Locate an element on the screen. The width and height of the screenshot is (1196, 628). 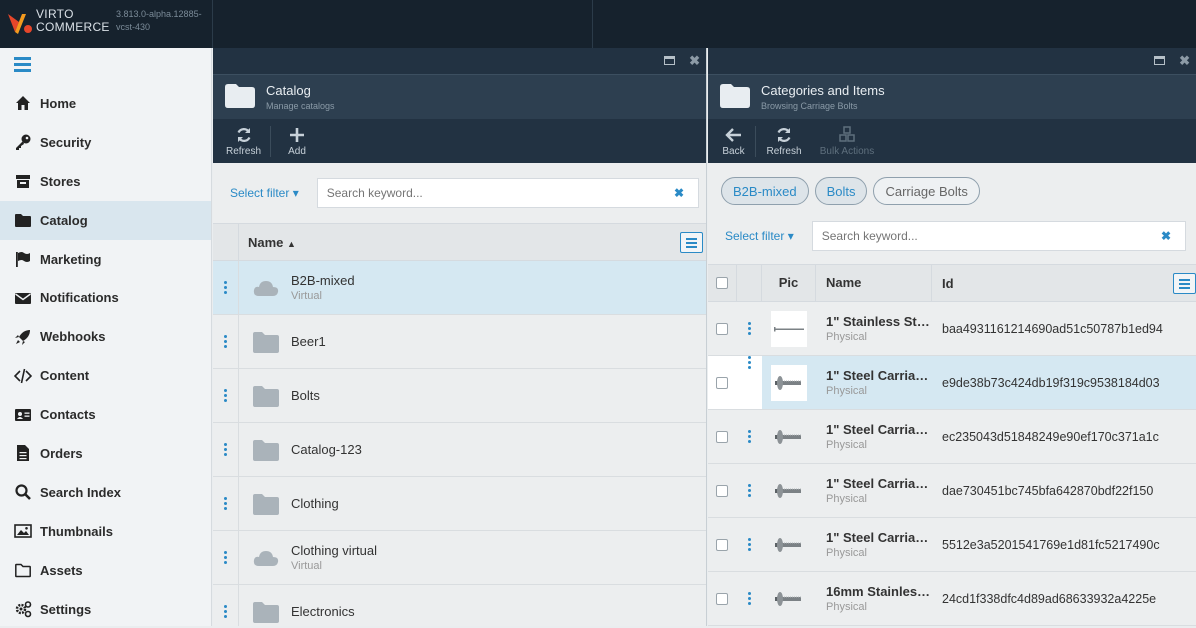
blade-title: Catalog is located at coordinates (288, 90).